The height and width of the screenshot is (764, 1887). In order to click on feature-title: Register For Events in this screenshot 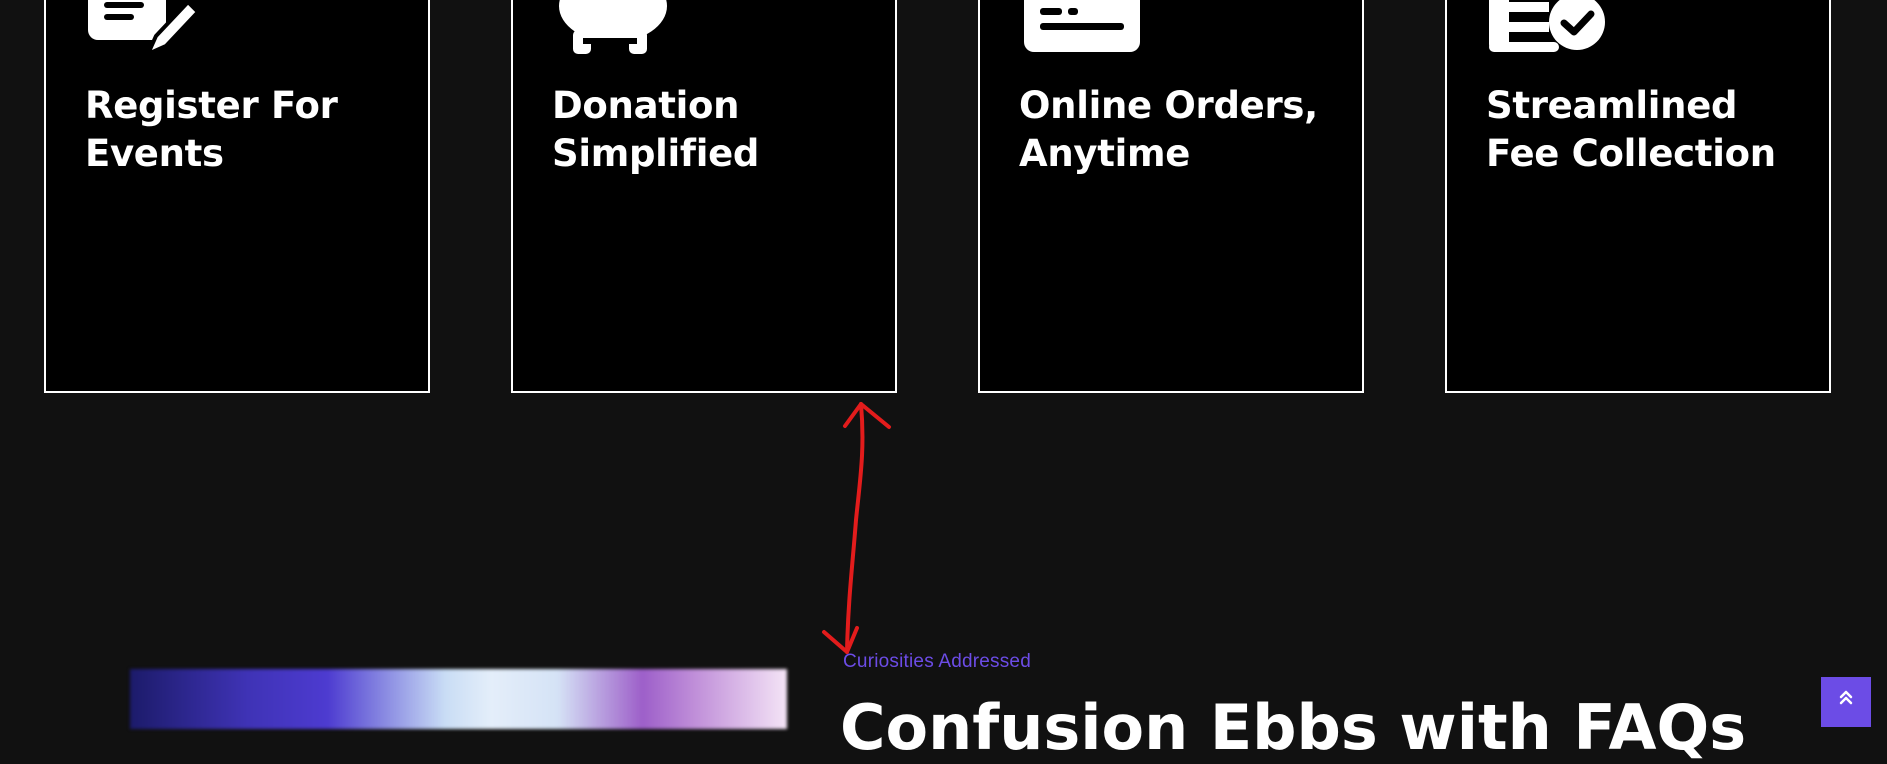, I will do `click(211, 129)`.